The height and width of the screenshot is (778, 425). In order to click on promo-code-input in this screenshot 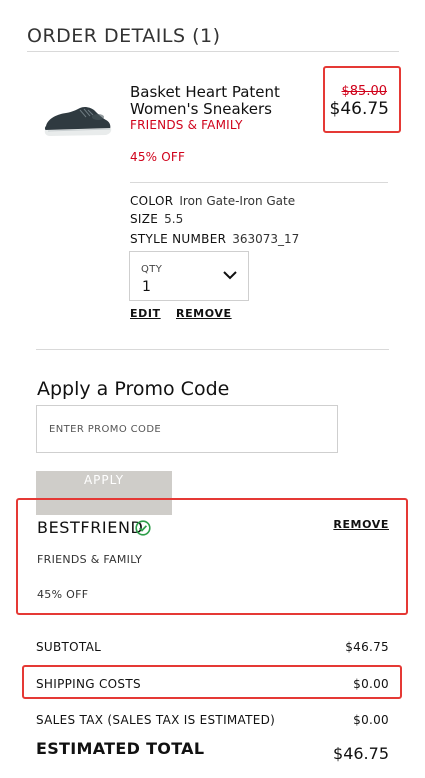, I will do `click(187, 429)`.